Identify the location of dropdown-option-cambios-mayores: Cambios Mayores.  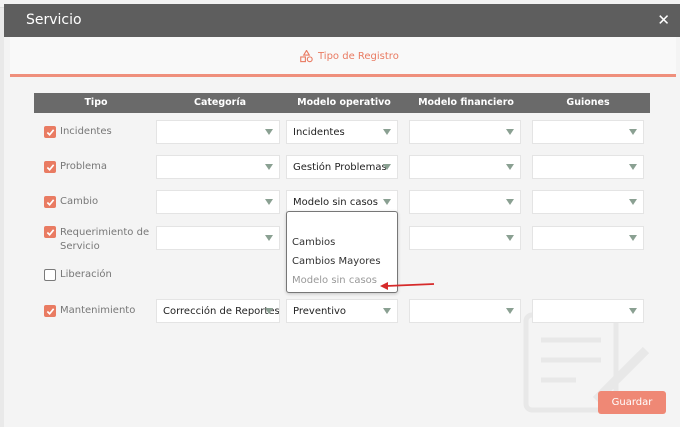
(336, 261).